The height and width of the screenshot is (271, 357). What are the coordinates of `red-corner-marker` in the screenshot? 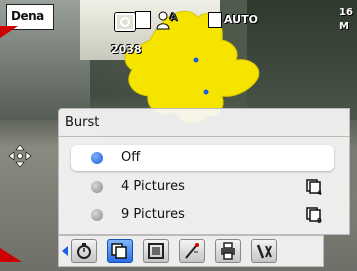 It's located at (9, 32).